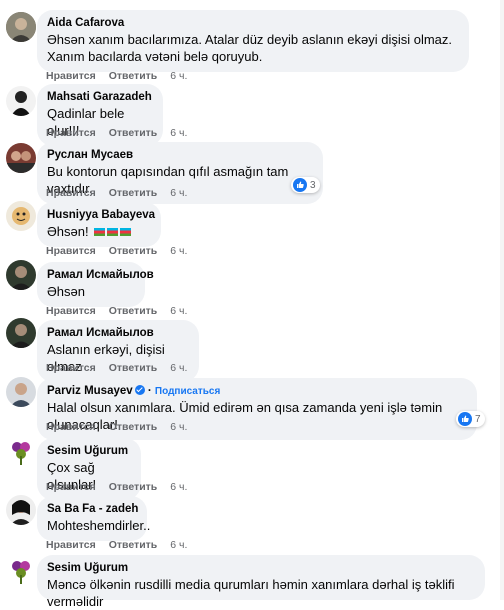 The width and height of the screenshot is (504, 610). I want to click on comment-text-value: Əhsən!, so click(68, 231).